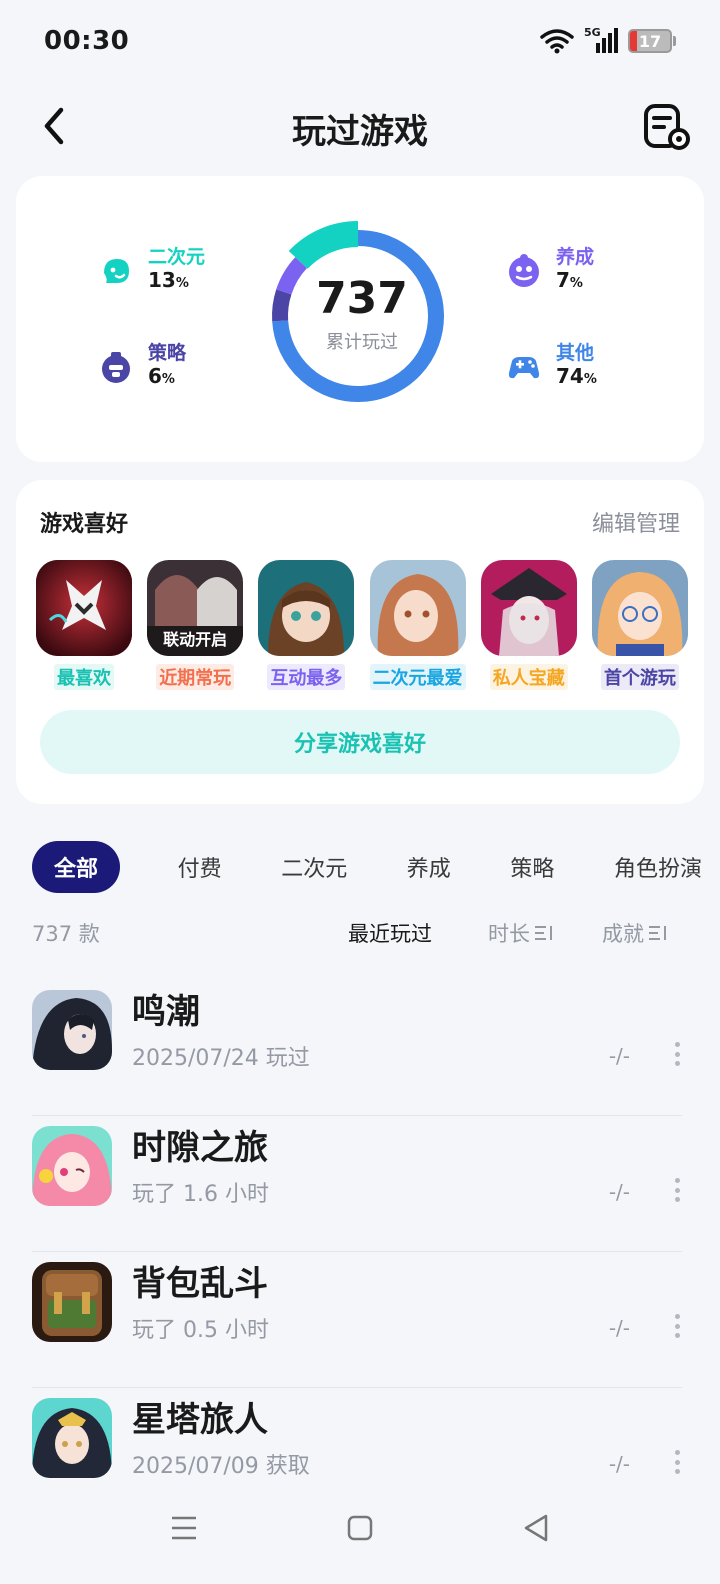  I want to click on stat-other: 其他 74%, so click(551, 367).